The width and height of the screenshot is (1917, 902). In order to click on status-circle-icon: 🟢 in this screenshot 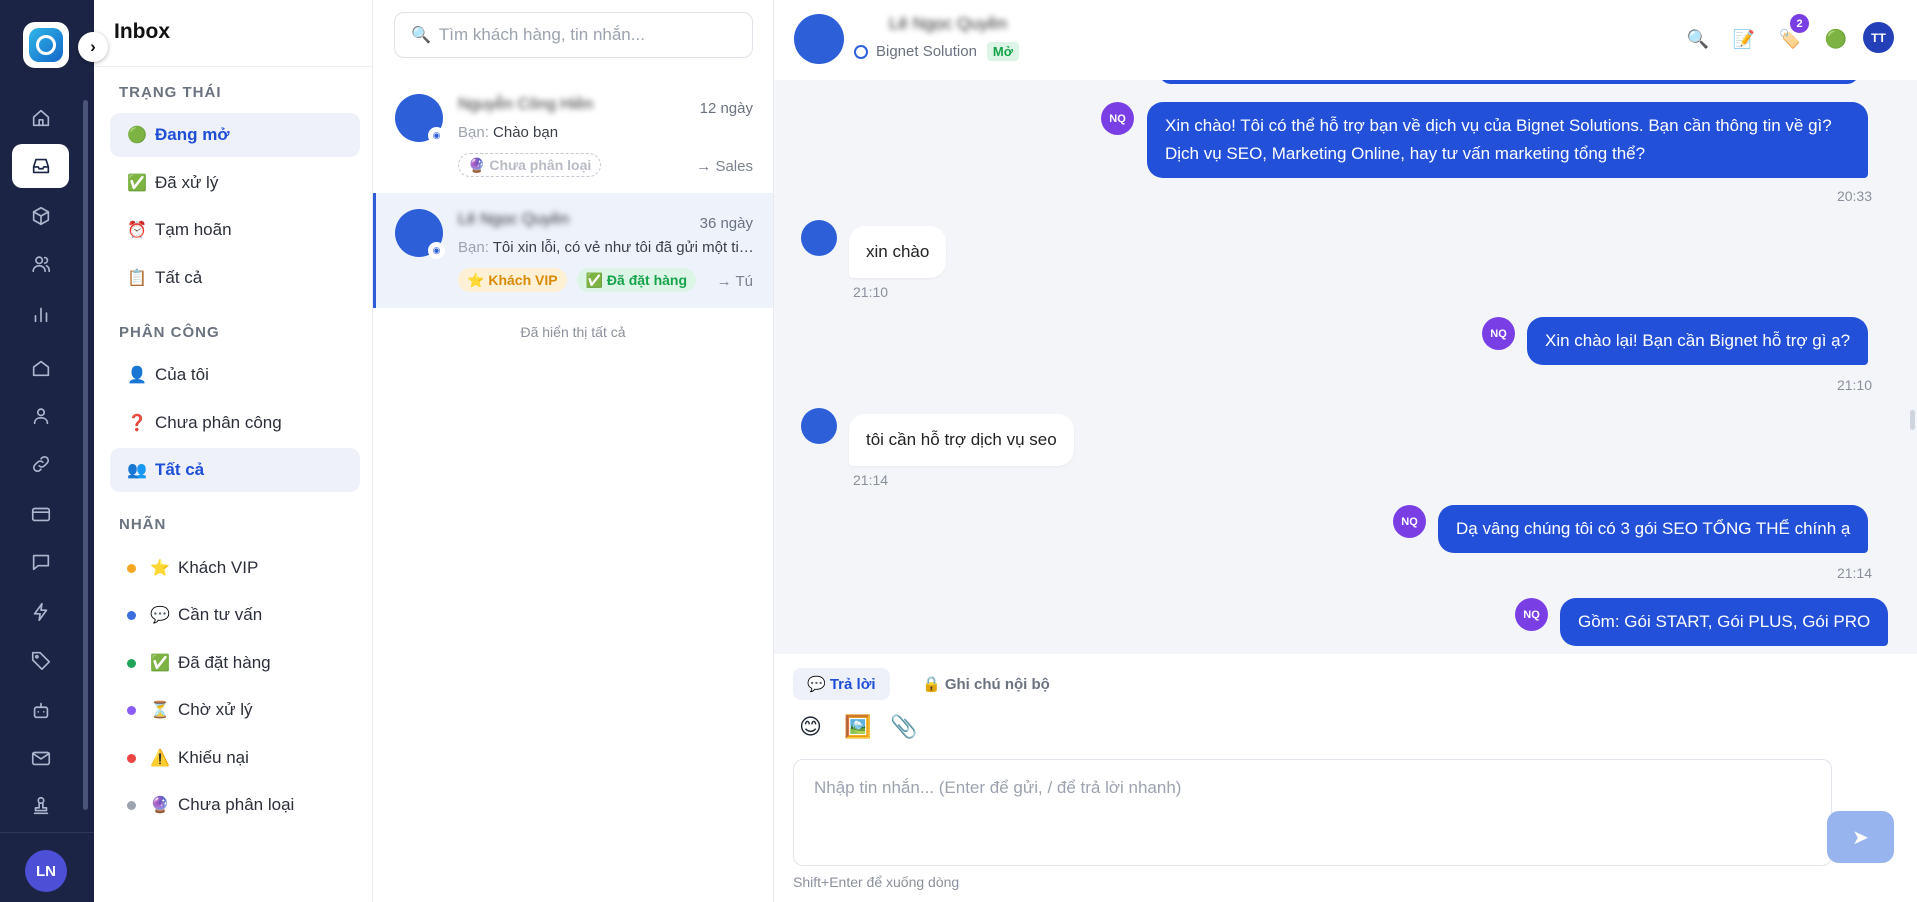, I will do `click(1836, 39)`.